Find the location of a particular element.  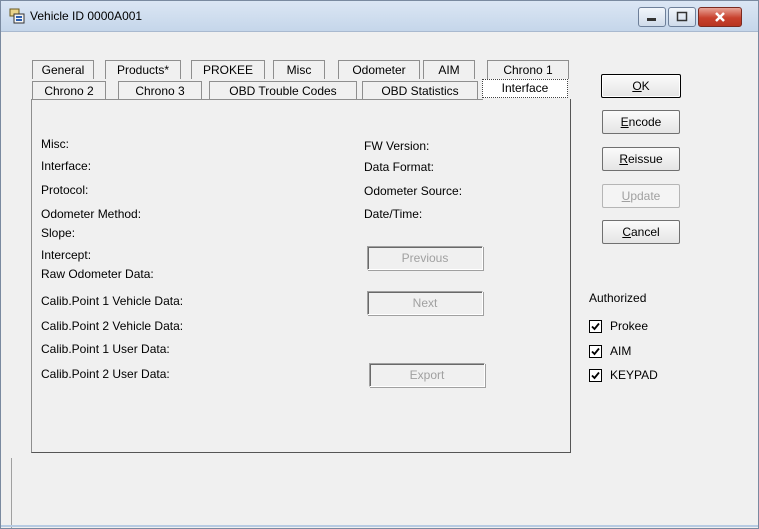

tab-aim-label: AIM is located at coordinates (449, 70).